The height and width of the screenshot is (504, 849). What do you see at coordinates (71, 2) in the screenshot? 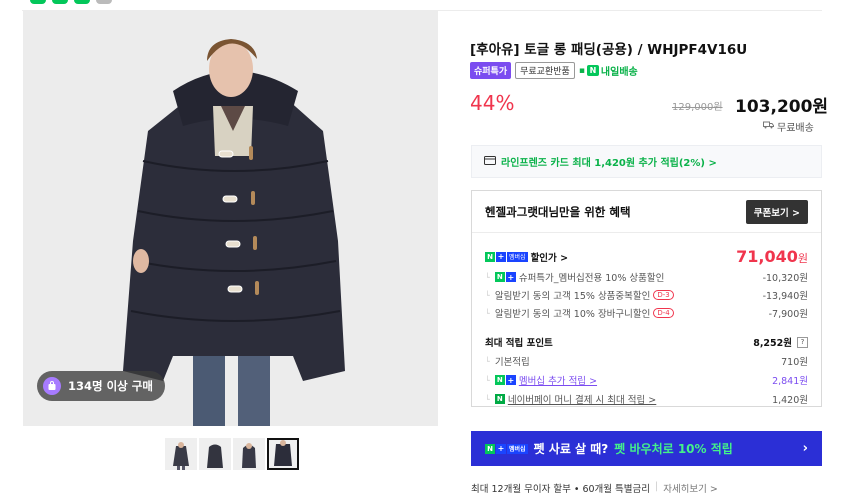
I see `top-badges` at bounding box center [71, 2].